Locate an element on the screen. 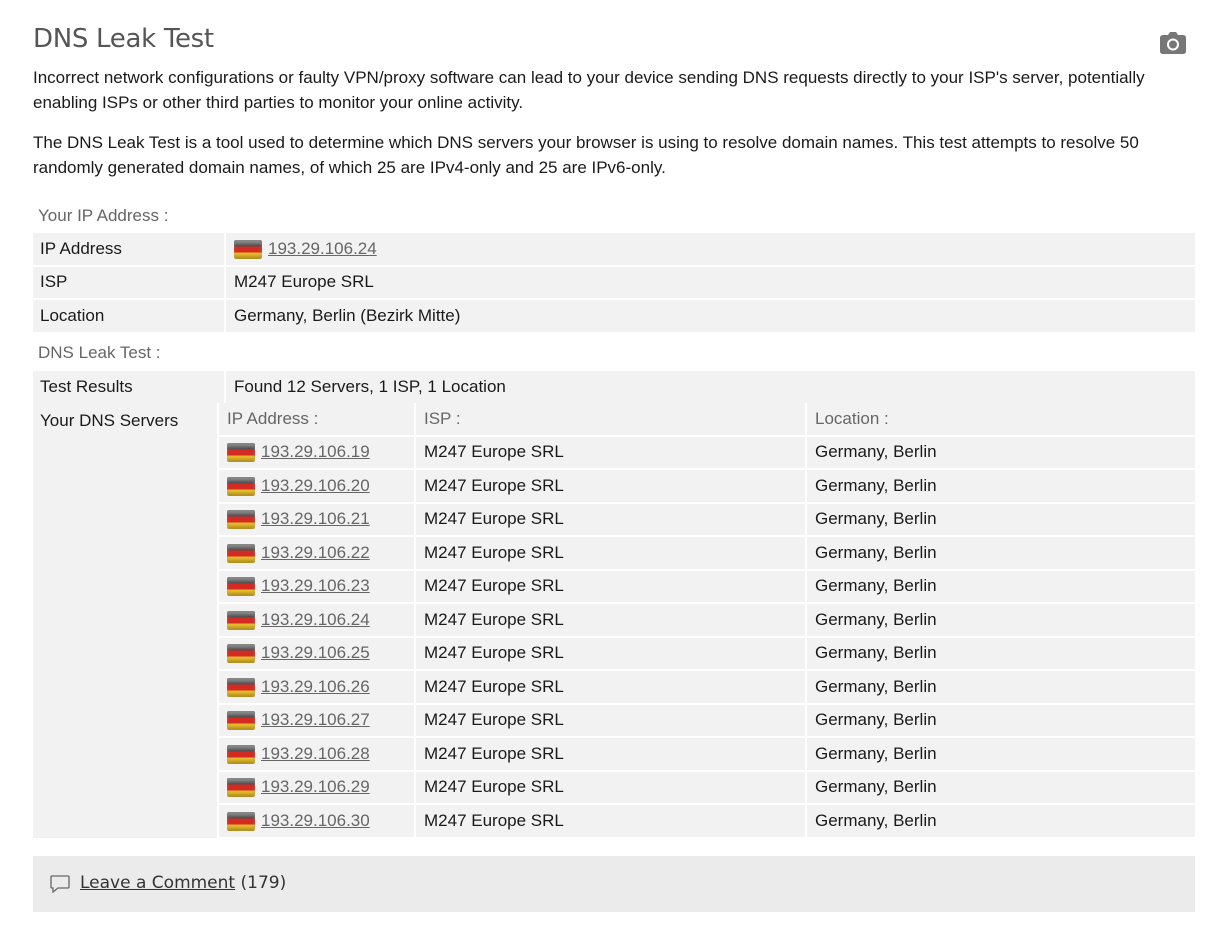 Image resolution: width=1229 pixels, height=930 pixels. comment-text: Leave a Comment (179) is located at coordinates (183, 883).